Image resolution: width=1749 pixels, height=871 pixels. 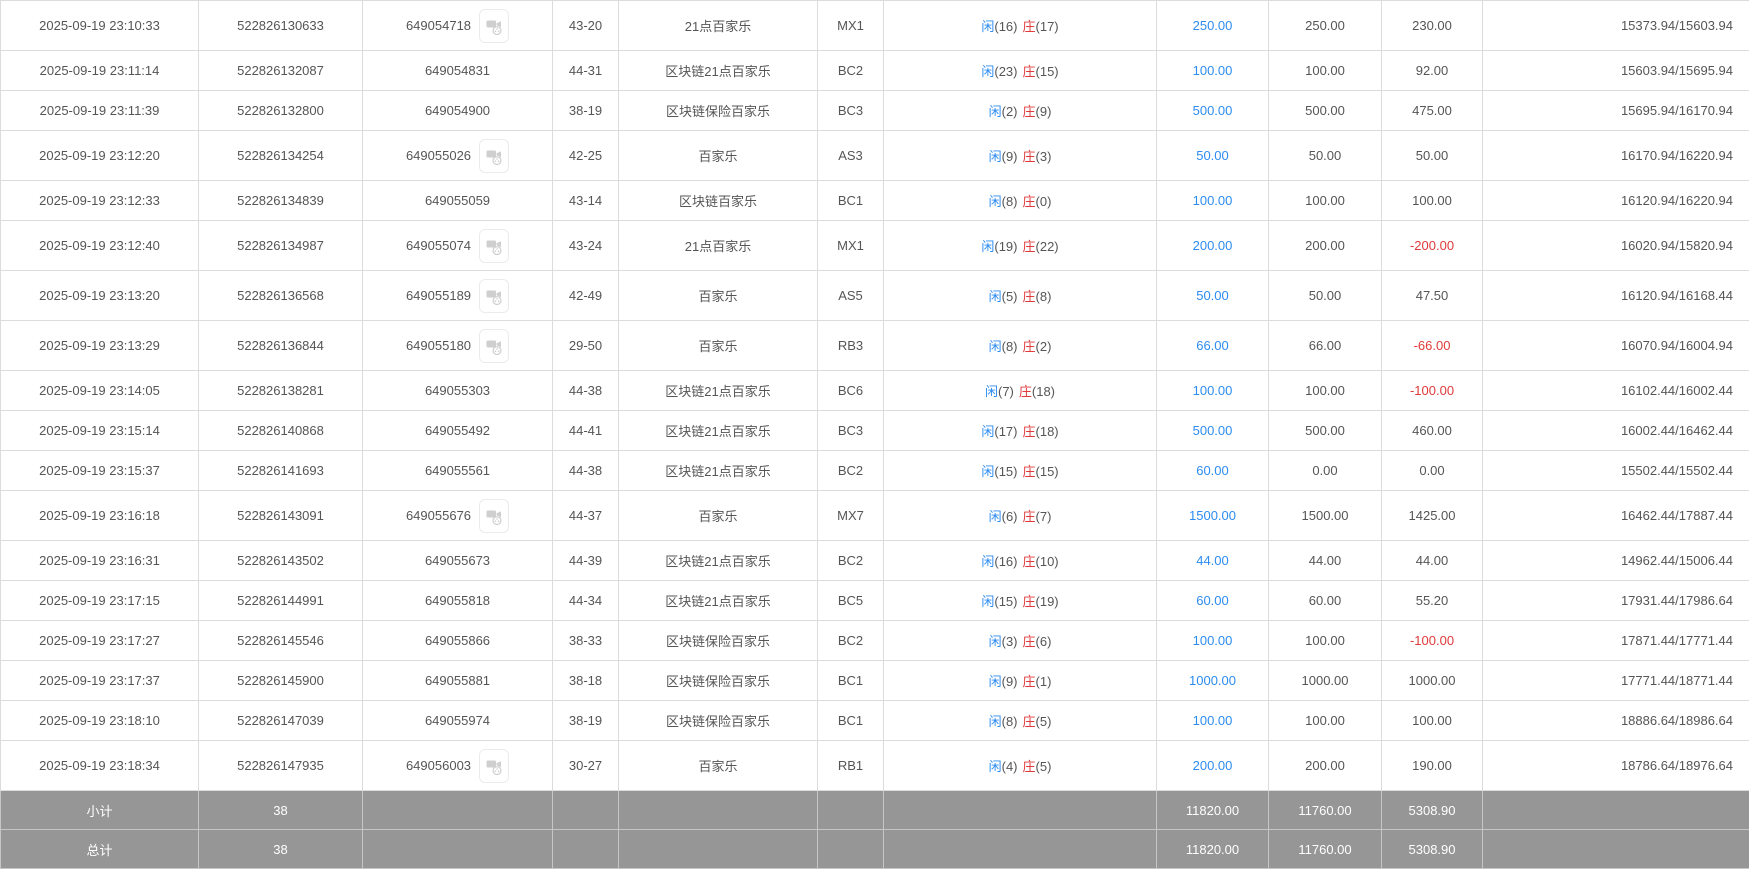 What do you see at coordinates (585, 155) in the screenshot?
I see `cell-shoe-round: 42-25` at bounding box center [585, 155].